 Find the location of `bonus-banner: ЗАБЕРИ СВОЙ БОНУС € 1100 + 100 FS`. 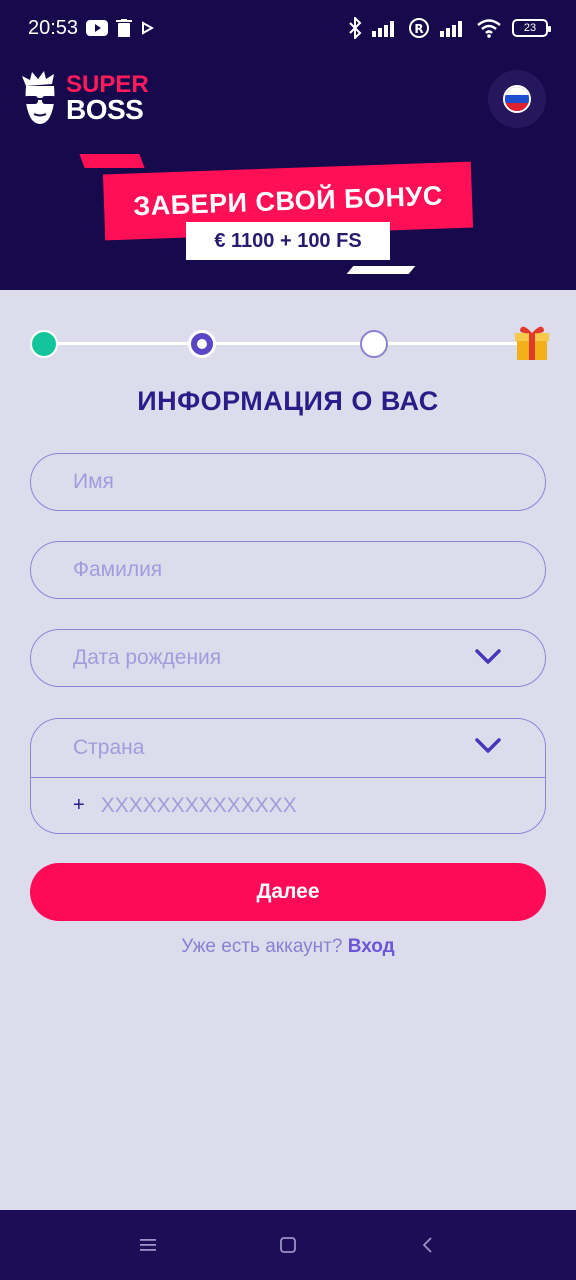

bonus-banner: ЗАБЕРИ СВОЙ БОНУС € 1100 + 100 FS is located at coordinates (279, 217).